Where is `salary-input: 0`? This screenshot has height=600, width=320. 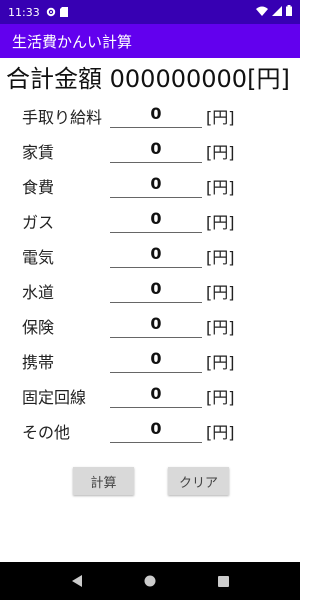 salary-input: 0 is located at coordinates (156, 115).